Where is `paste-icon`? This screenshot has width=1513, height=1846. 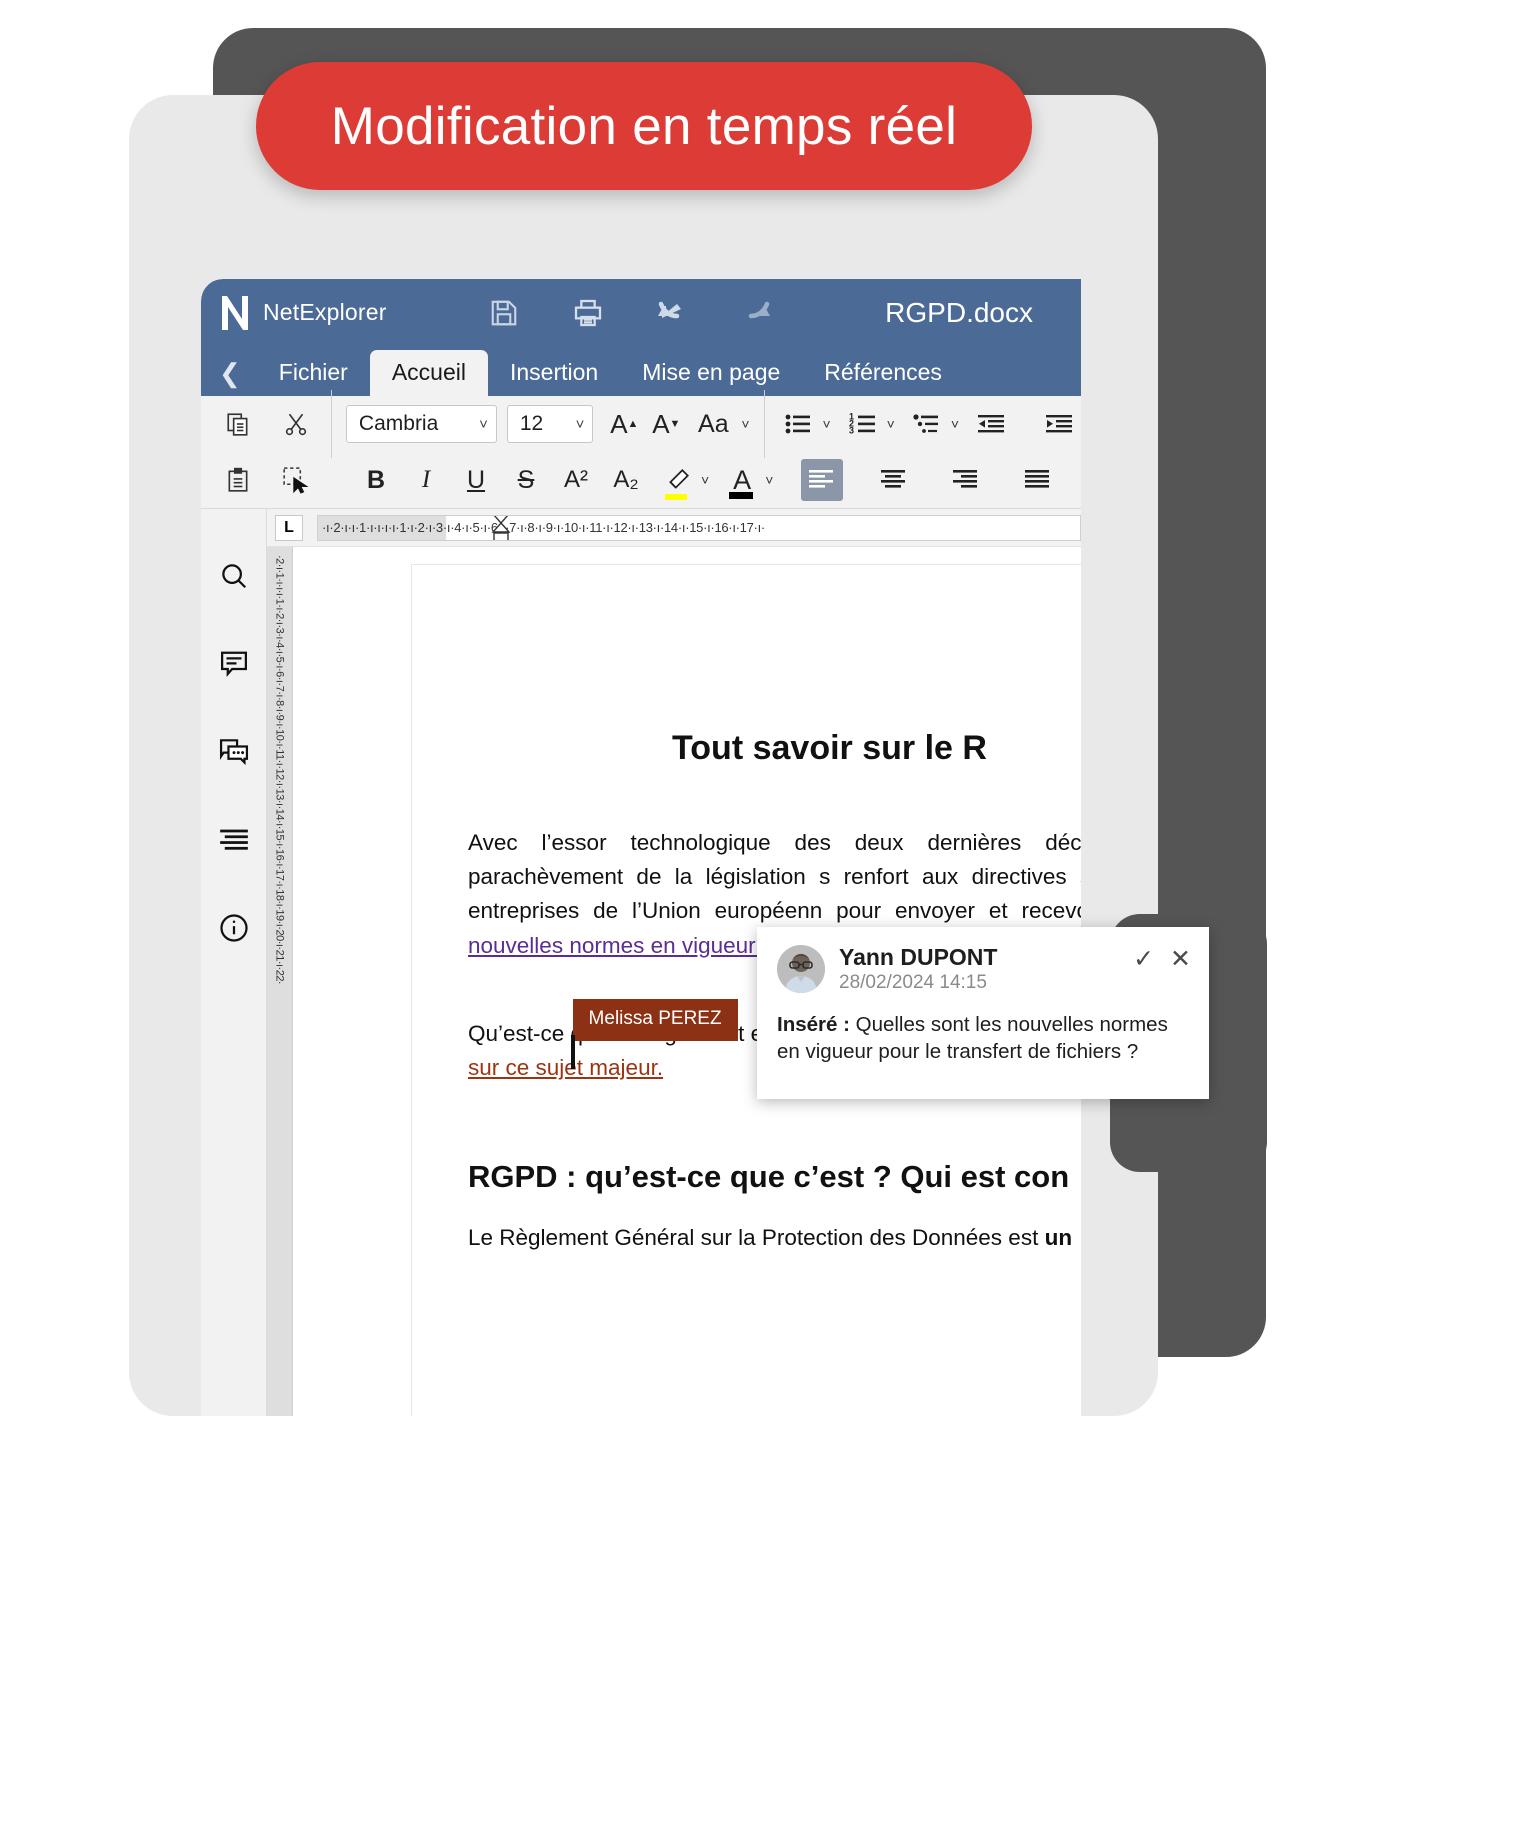
paste-icon is located at coordinates (238, 480).